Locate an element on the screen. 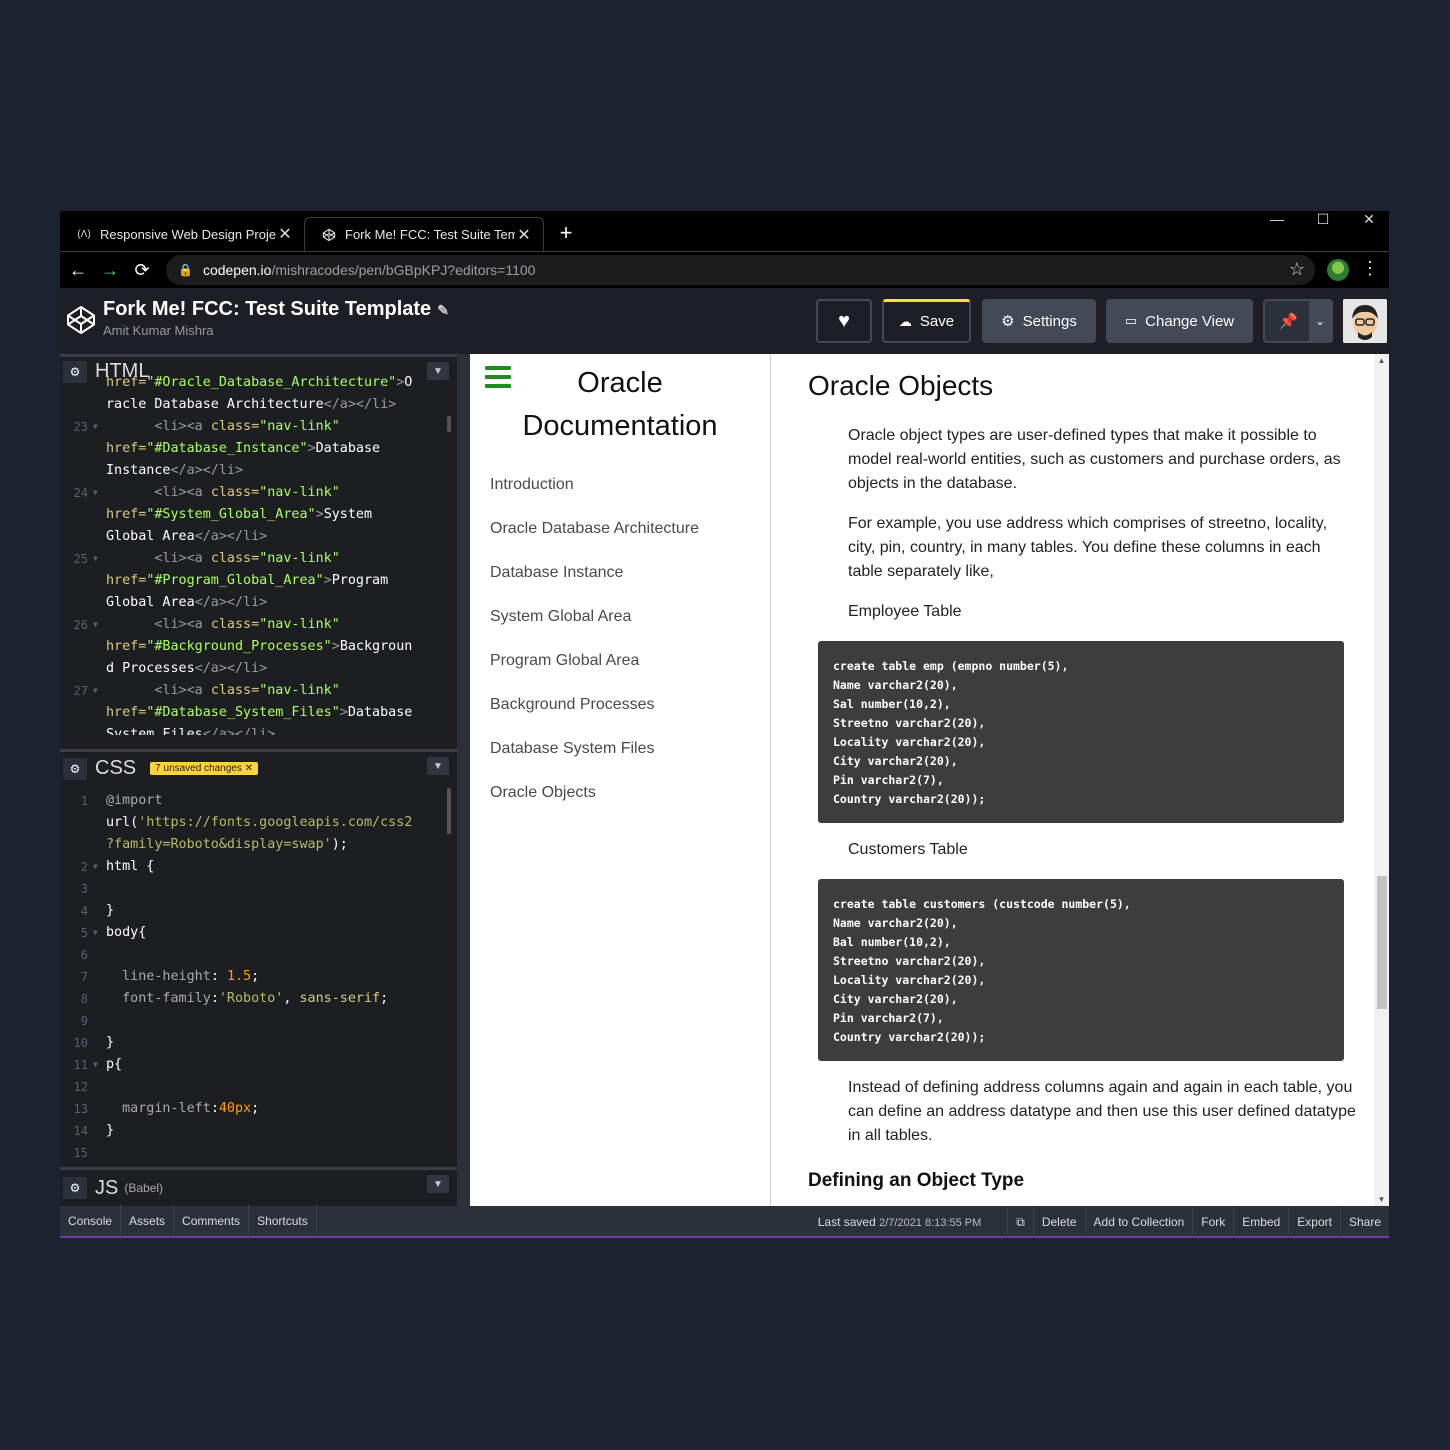 The image size is (1450, 1450). nav-link-database-system-files: Database System Files is located at coordinates (594, 762).